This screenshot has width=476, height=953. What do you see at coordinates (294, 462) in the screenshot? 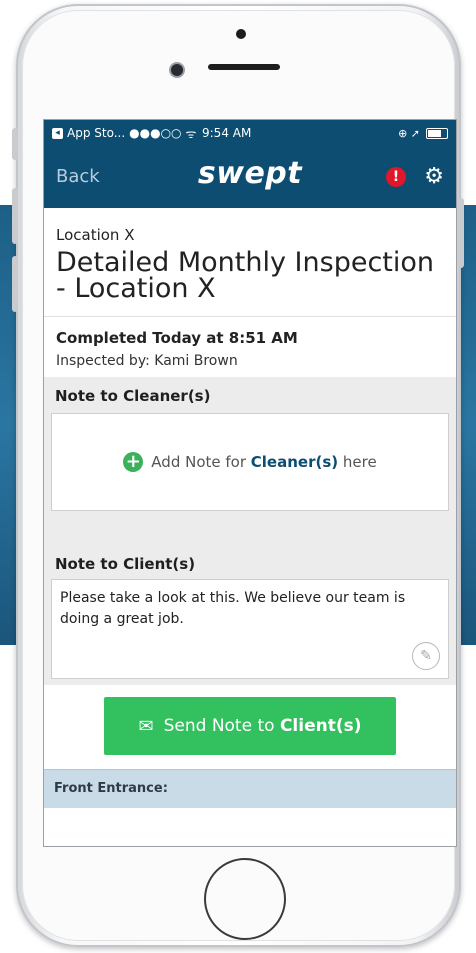
I see `add-note-strong: Cleaner(s)` at bounding box center [294, 462].